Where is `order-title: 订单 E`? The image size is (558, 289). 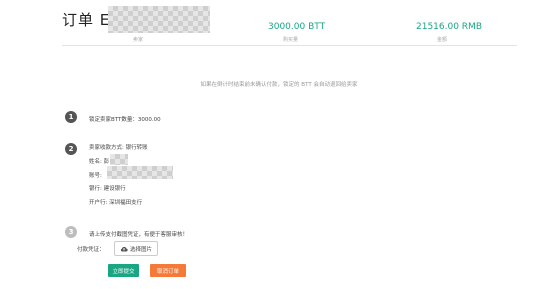 order-title: 订单 E is located at coordinates (86, 20).